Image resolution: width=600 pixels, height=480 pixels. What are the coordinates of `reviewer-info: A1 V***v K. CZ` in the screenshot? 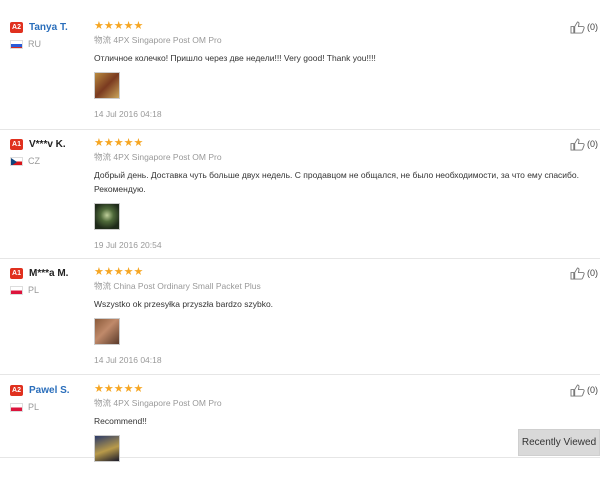 It's located at (50, 152).